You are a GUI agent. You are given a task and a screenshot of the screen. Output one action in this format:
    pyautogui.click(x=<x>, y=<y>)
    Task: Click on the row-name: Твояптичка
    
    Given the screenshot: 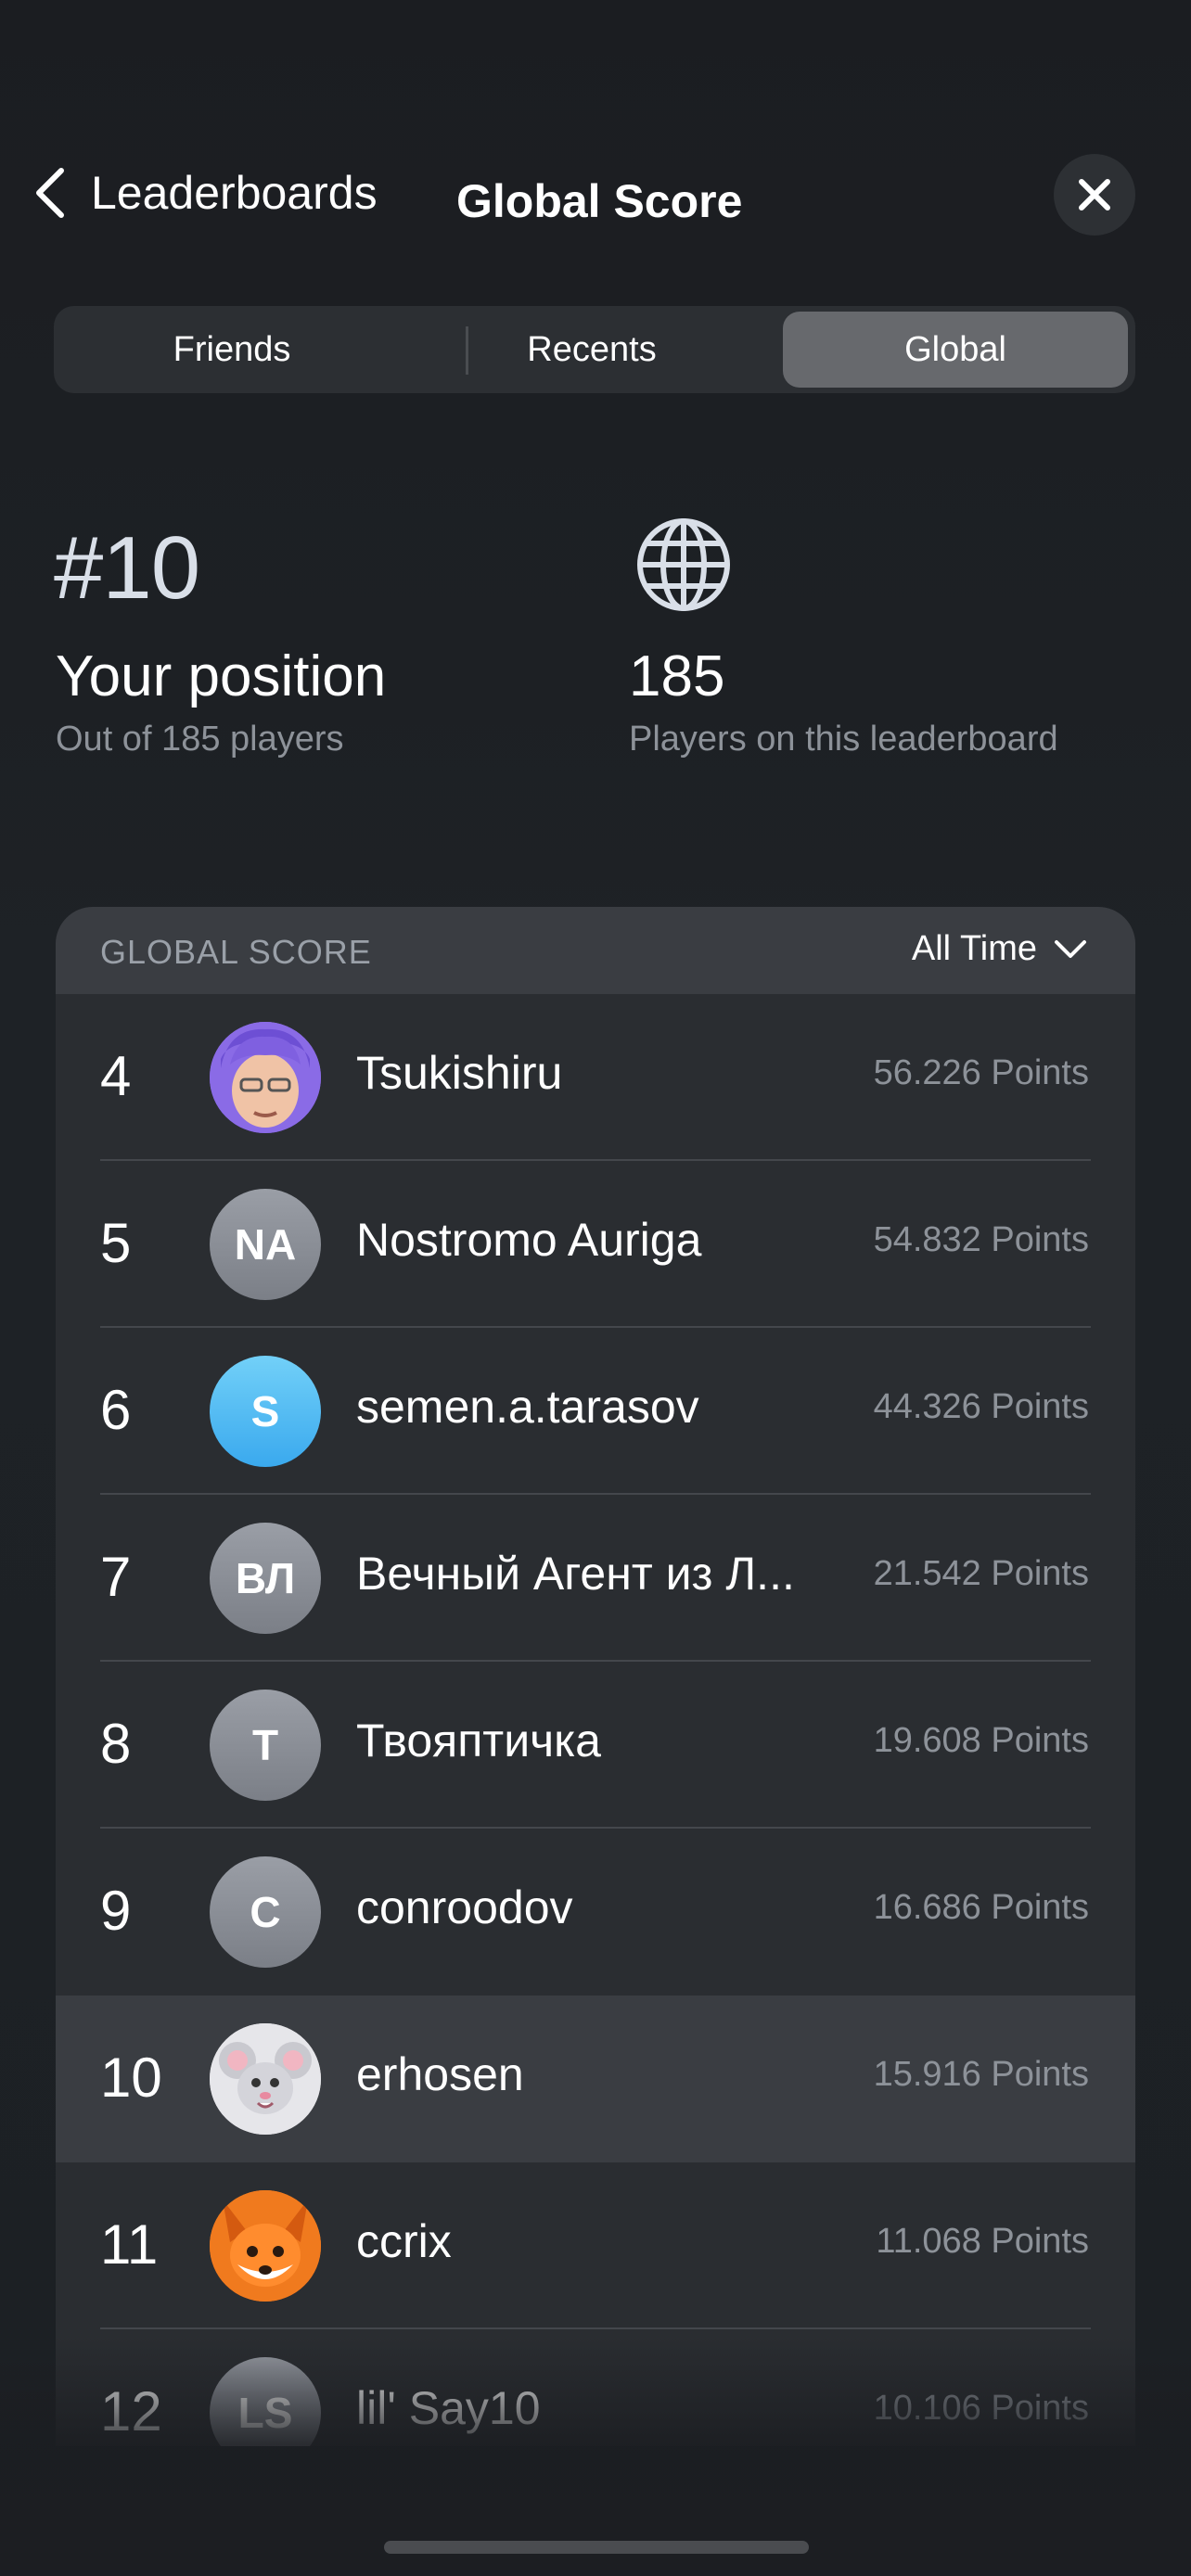 What is the action you would take?
    pyautogui.click(x=478, y=1740)
    